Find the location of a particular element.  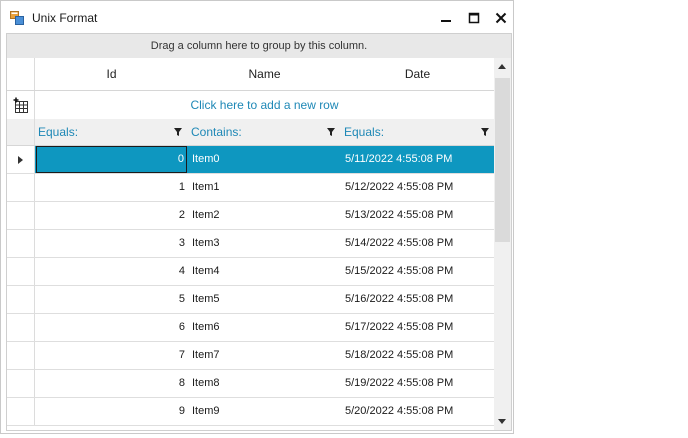

table-row: 6 Item6 5/17/2022 4:55:08 PM is located at coordinates (250, 328).